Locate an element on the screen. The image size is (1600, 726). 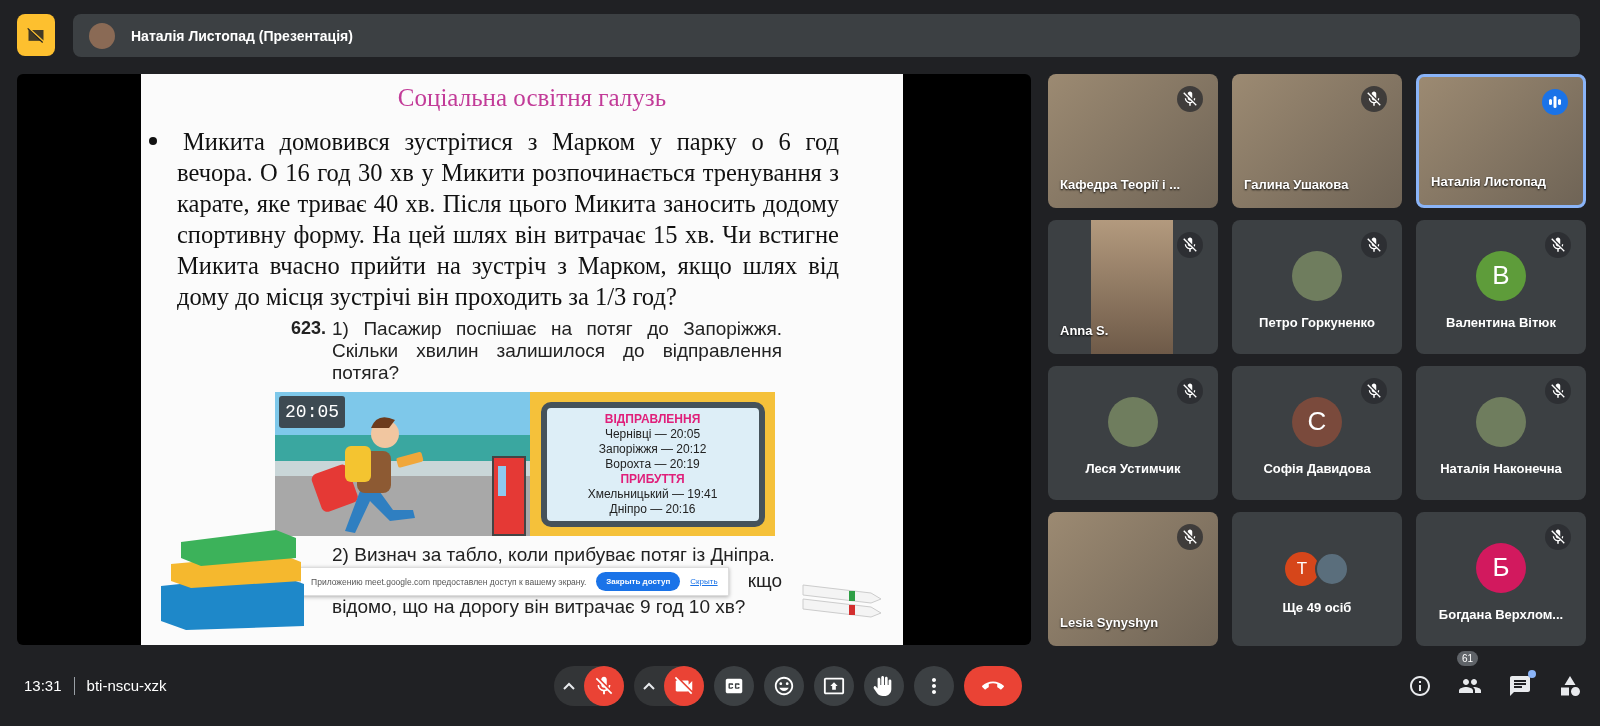
clock-display: 20:05 is located at coordinates (312, 412).